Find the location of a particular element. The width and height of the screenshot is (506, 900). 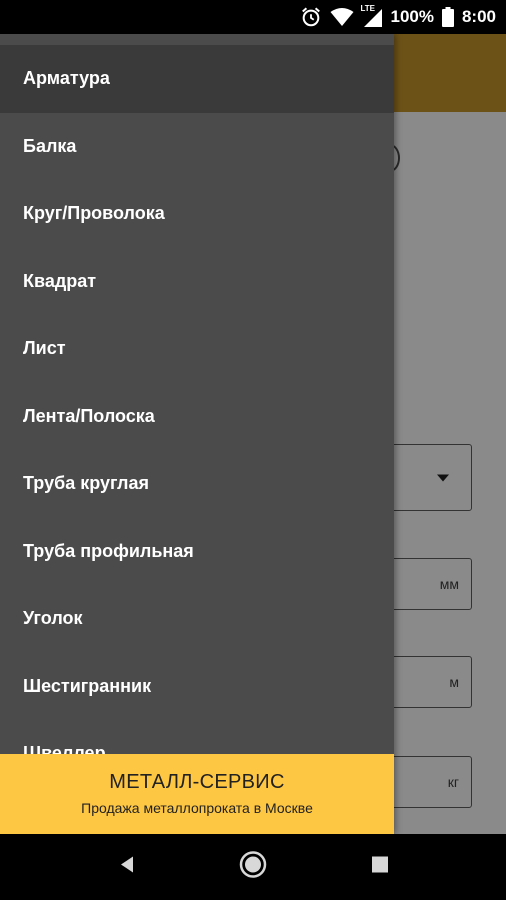

menu-item-ugolok: Уголок is located at coordinates (197, 619).